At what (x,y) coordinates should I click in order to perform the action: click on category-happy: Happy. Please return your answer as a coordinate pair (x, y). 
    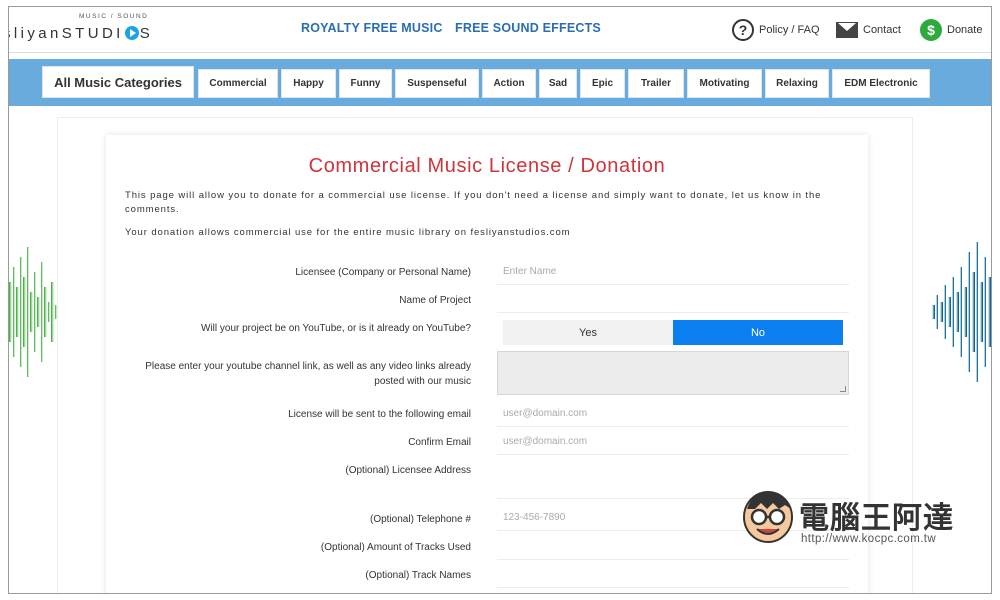
    Looking at the image, I should click on (308, 83).